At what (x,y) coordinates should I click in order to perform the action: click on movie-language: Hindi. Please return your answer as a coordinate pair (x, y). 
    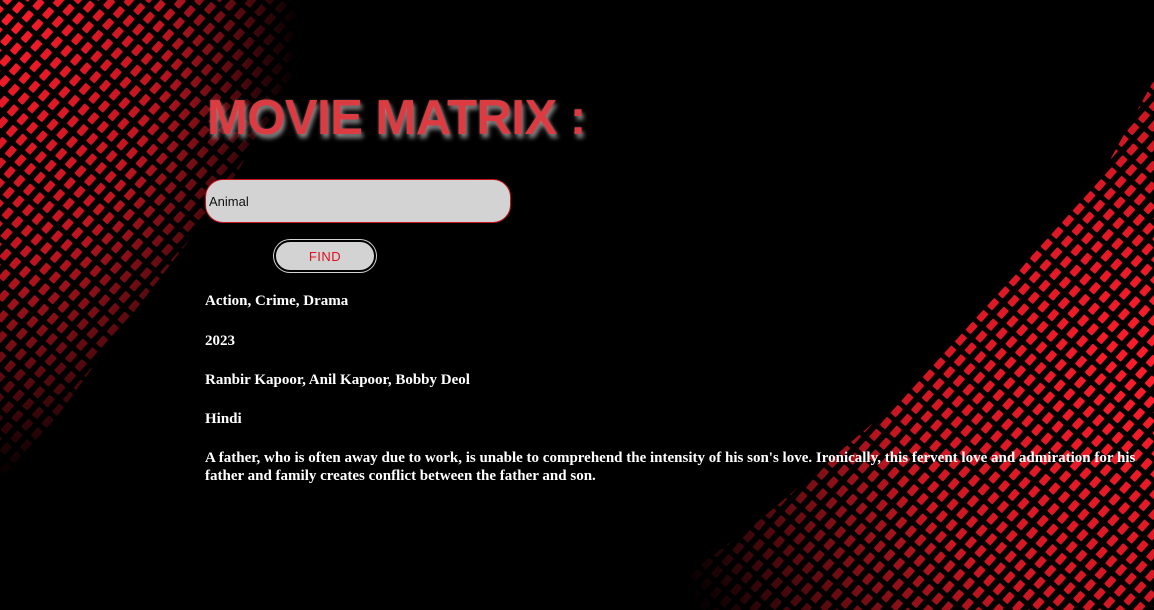
    Looking at the image, I should click on (223, 419).